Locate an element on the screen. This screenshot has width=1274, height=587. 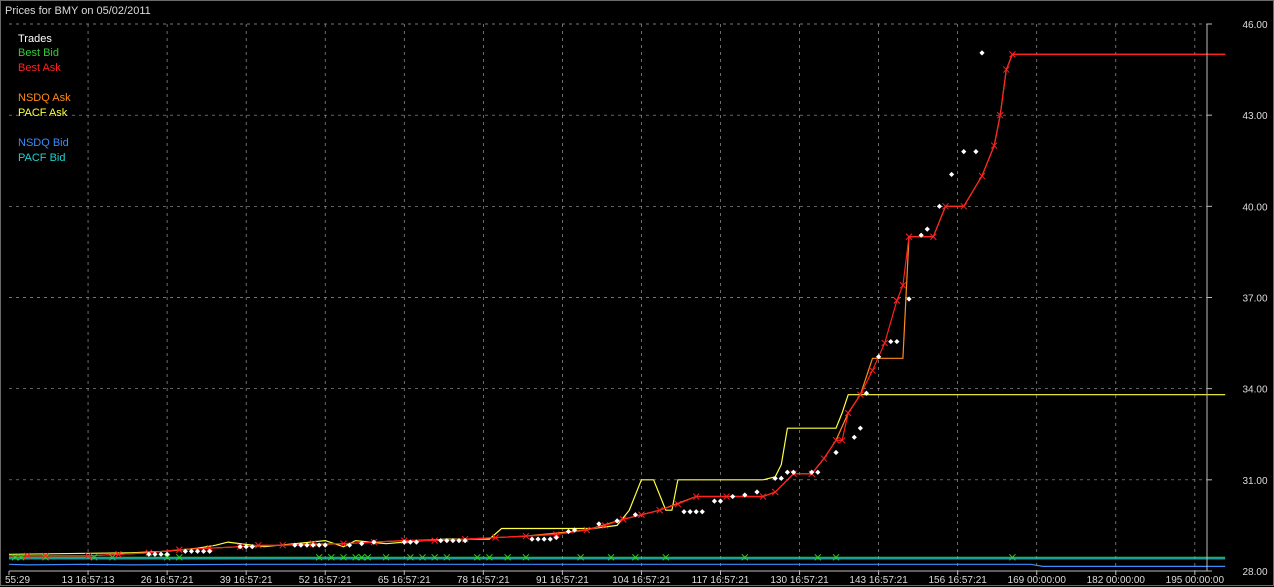
legend-nsdq-ask: NSDQ Ask is located at coordinates (44, 98).